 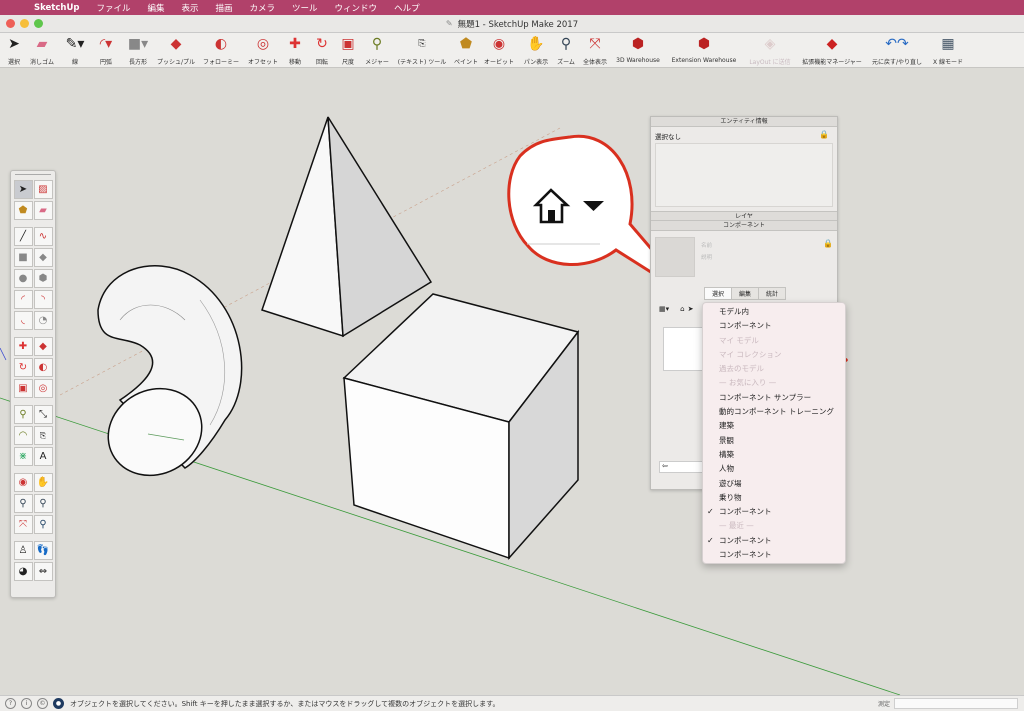 I want to click on toolbar-tape-measure-button: ⚲ メジャー, so click(x=377, y=50).